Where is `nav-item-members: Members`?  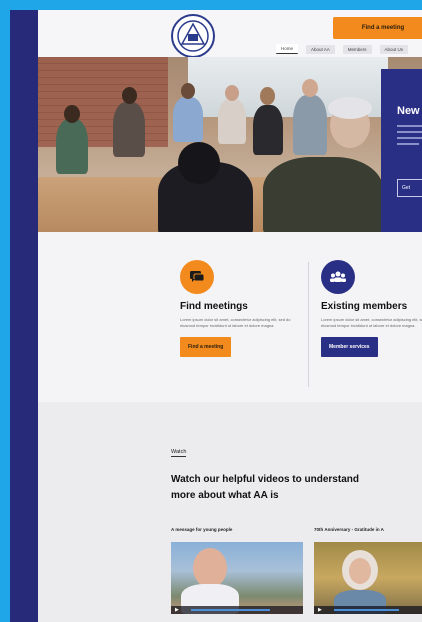 nav-item-members: Members is located at coordinates (357, 49).